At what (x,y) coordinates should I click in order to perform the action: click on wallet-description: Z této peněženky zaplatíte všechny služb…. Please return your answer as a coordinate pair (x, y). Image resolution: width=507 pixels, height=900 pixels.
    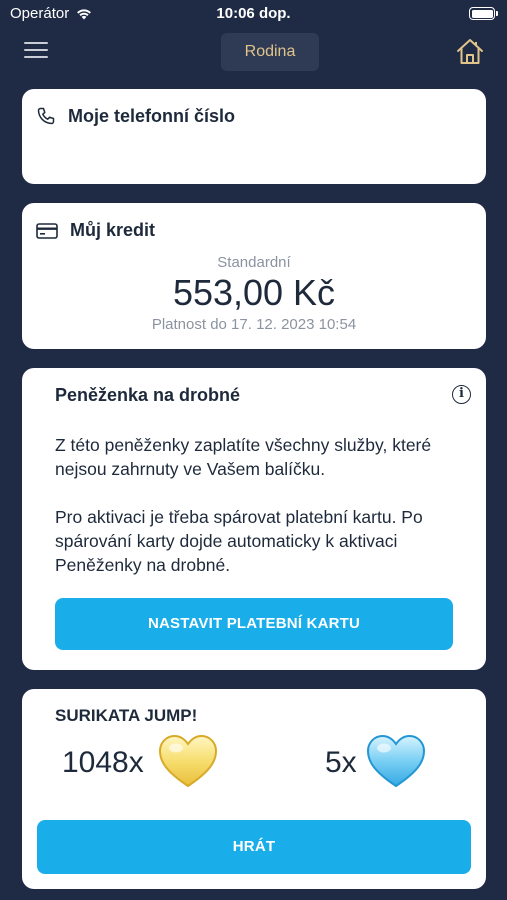
    Looking at the image, I should click on (243, 457).